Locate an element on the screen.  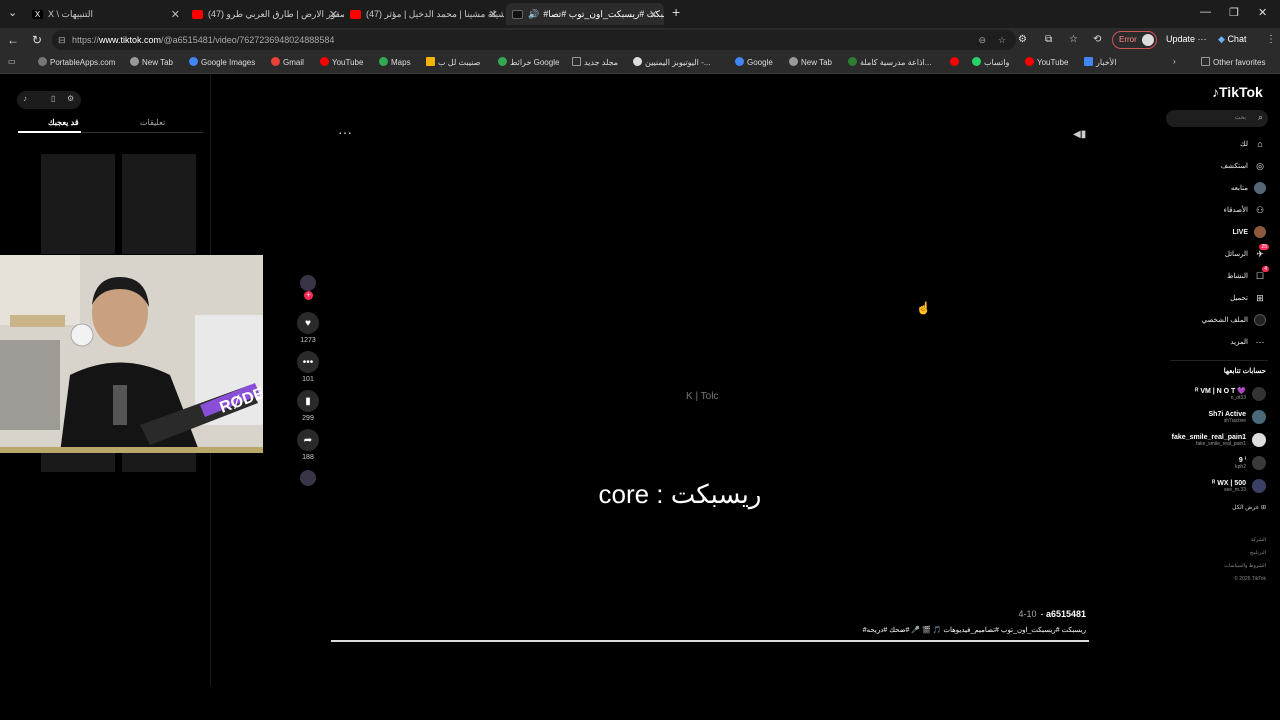
browser-tab: X X \ التنبيهات ✕ is located at coordinates (106, 14).